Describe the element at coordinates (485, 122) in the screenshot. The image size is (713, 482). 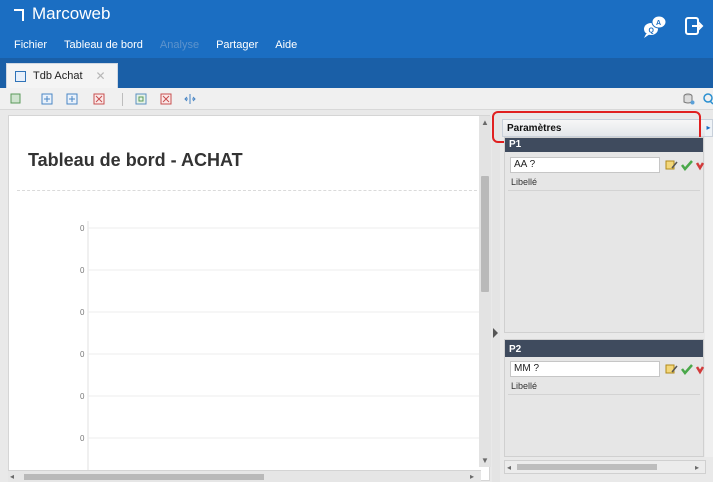
I see `scroll-up-icon: ▲` at that location.